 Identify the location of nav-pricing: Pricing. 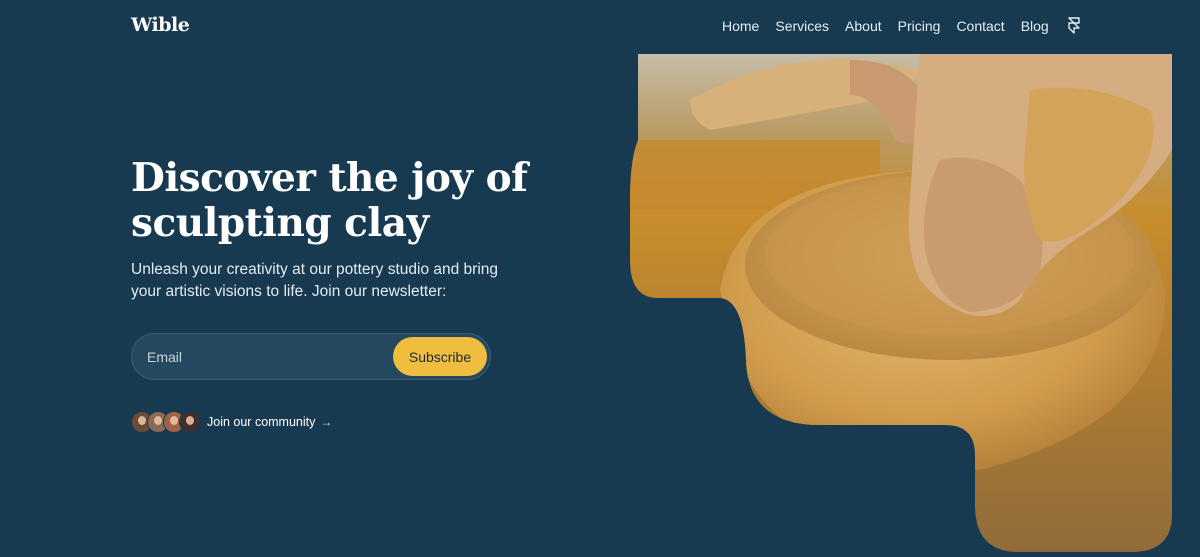
(919, 26).